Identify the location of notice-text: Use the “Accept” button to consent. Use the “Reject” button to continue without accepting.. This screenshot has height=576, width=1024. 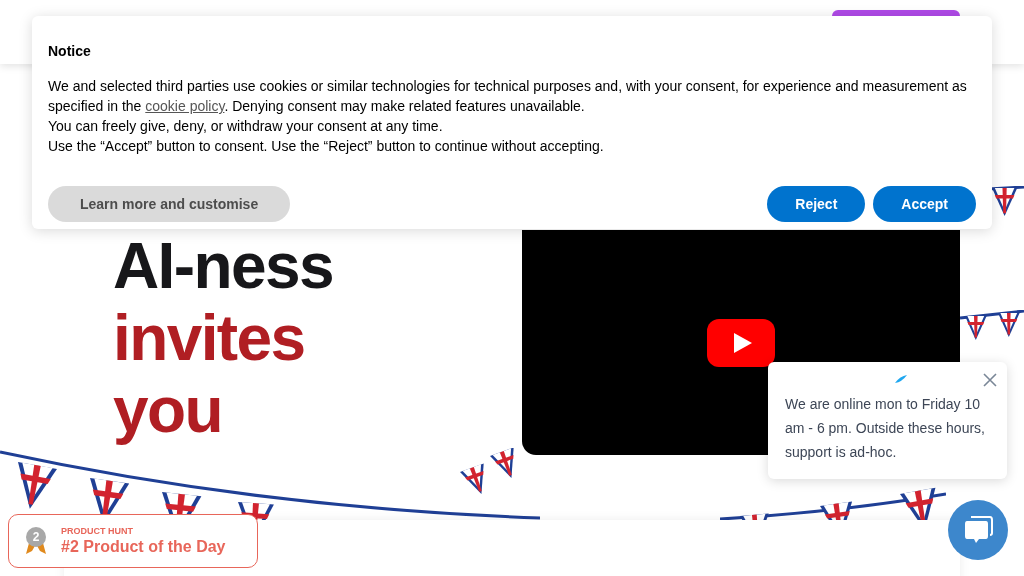
(326, 146).